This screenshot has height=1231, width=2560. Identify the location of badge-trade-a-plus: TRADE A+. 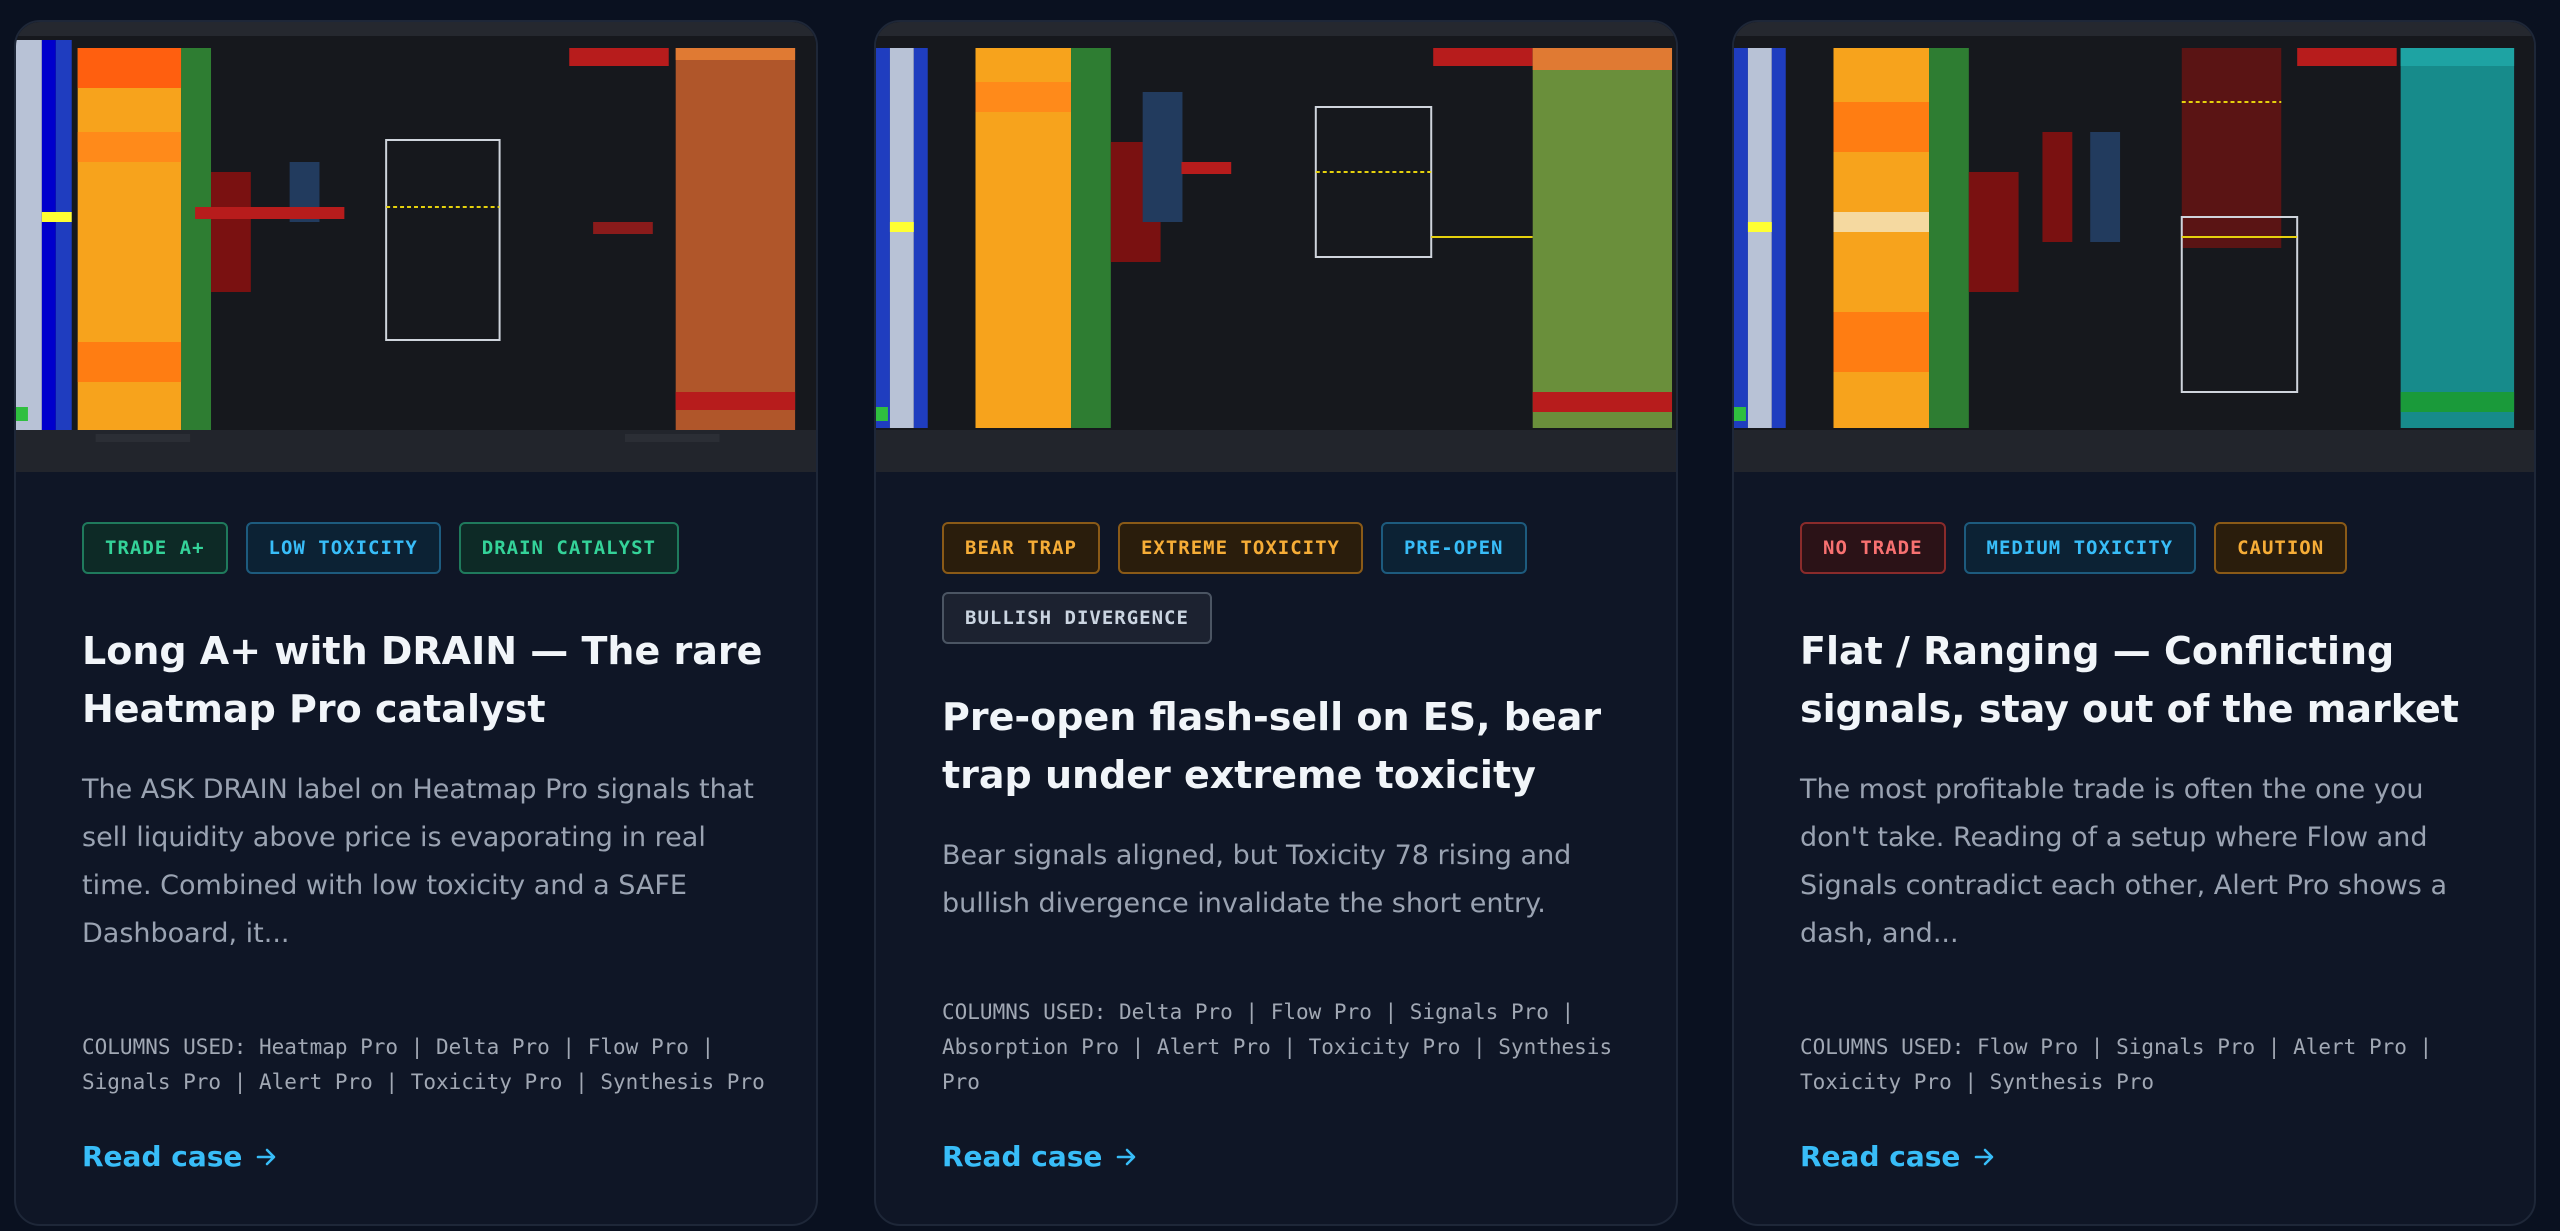
(155, 548).